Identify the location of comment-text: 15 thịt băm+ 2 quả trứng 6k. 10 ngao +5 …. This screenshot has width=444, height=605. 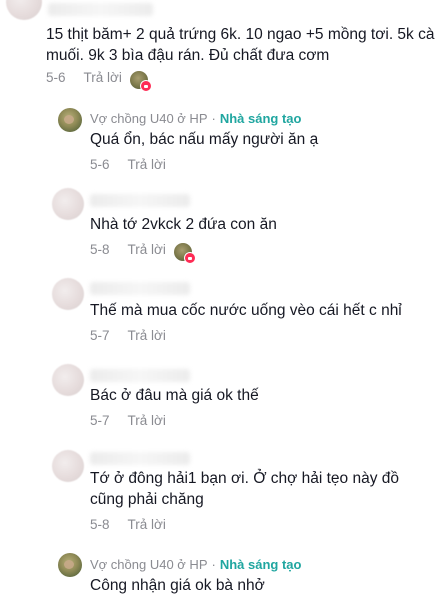
(240, 45).